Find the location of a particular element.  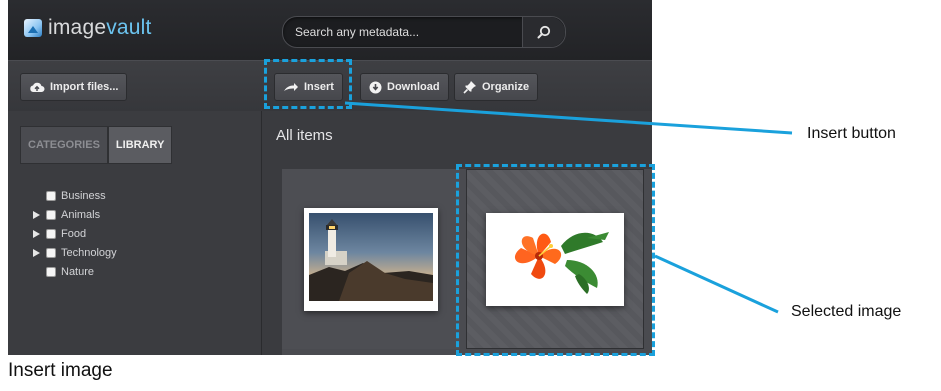

figure-caption: Insert image is located at coordinates (60, 370).